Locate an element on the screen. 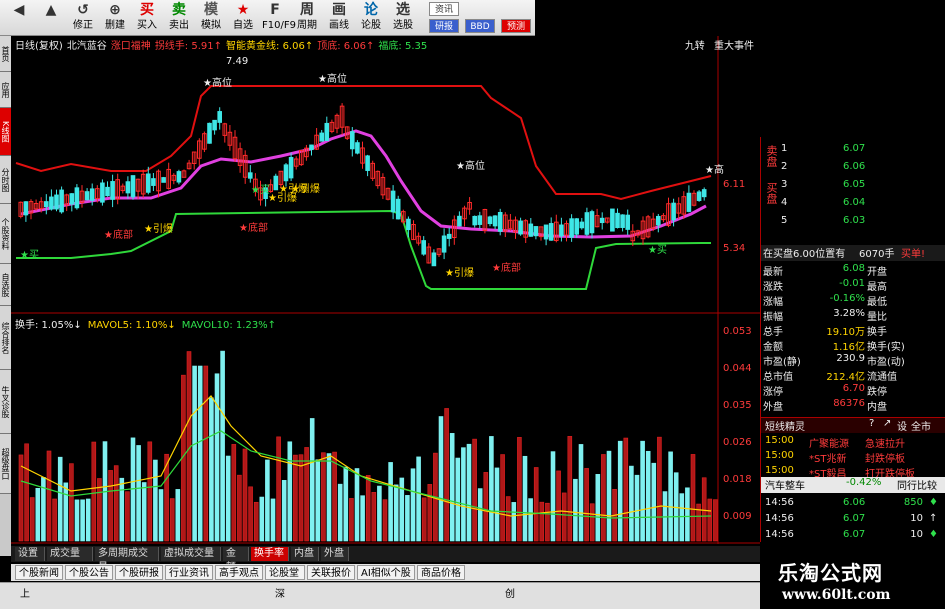  toolbar-button: F F10/F9 is located at coordinates (279, 18).